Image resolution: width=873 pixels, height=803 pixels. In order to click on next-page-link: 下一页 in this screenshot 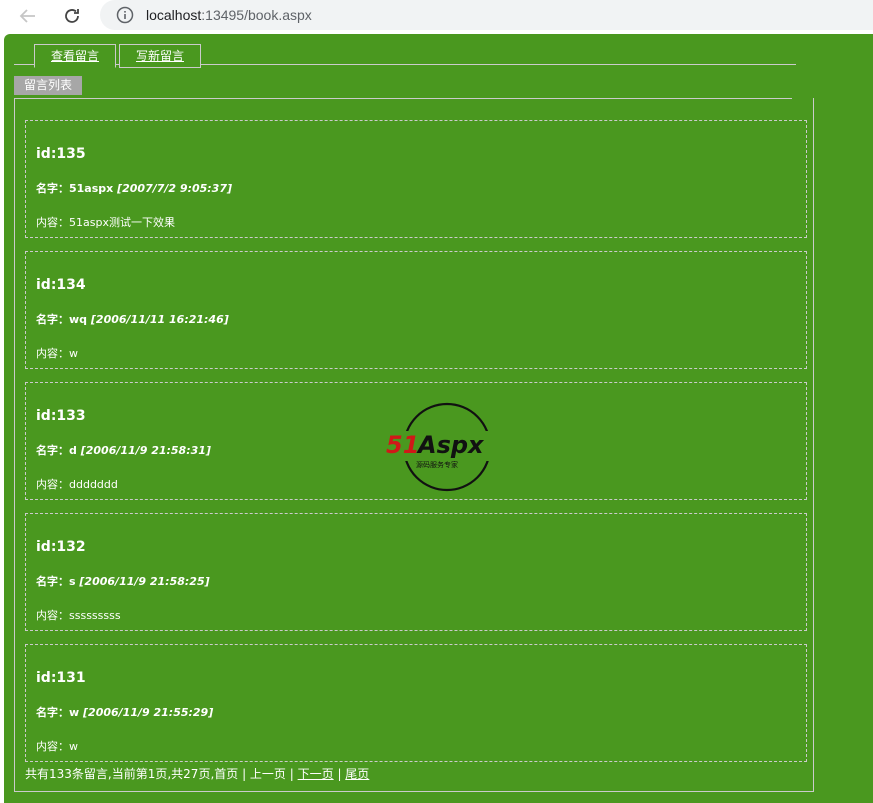, I will do `click(316, 774)`.